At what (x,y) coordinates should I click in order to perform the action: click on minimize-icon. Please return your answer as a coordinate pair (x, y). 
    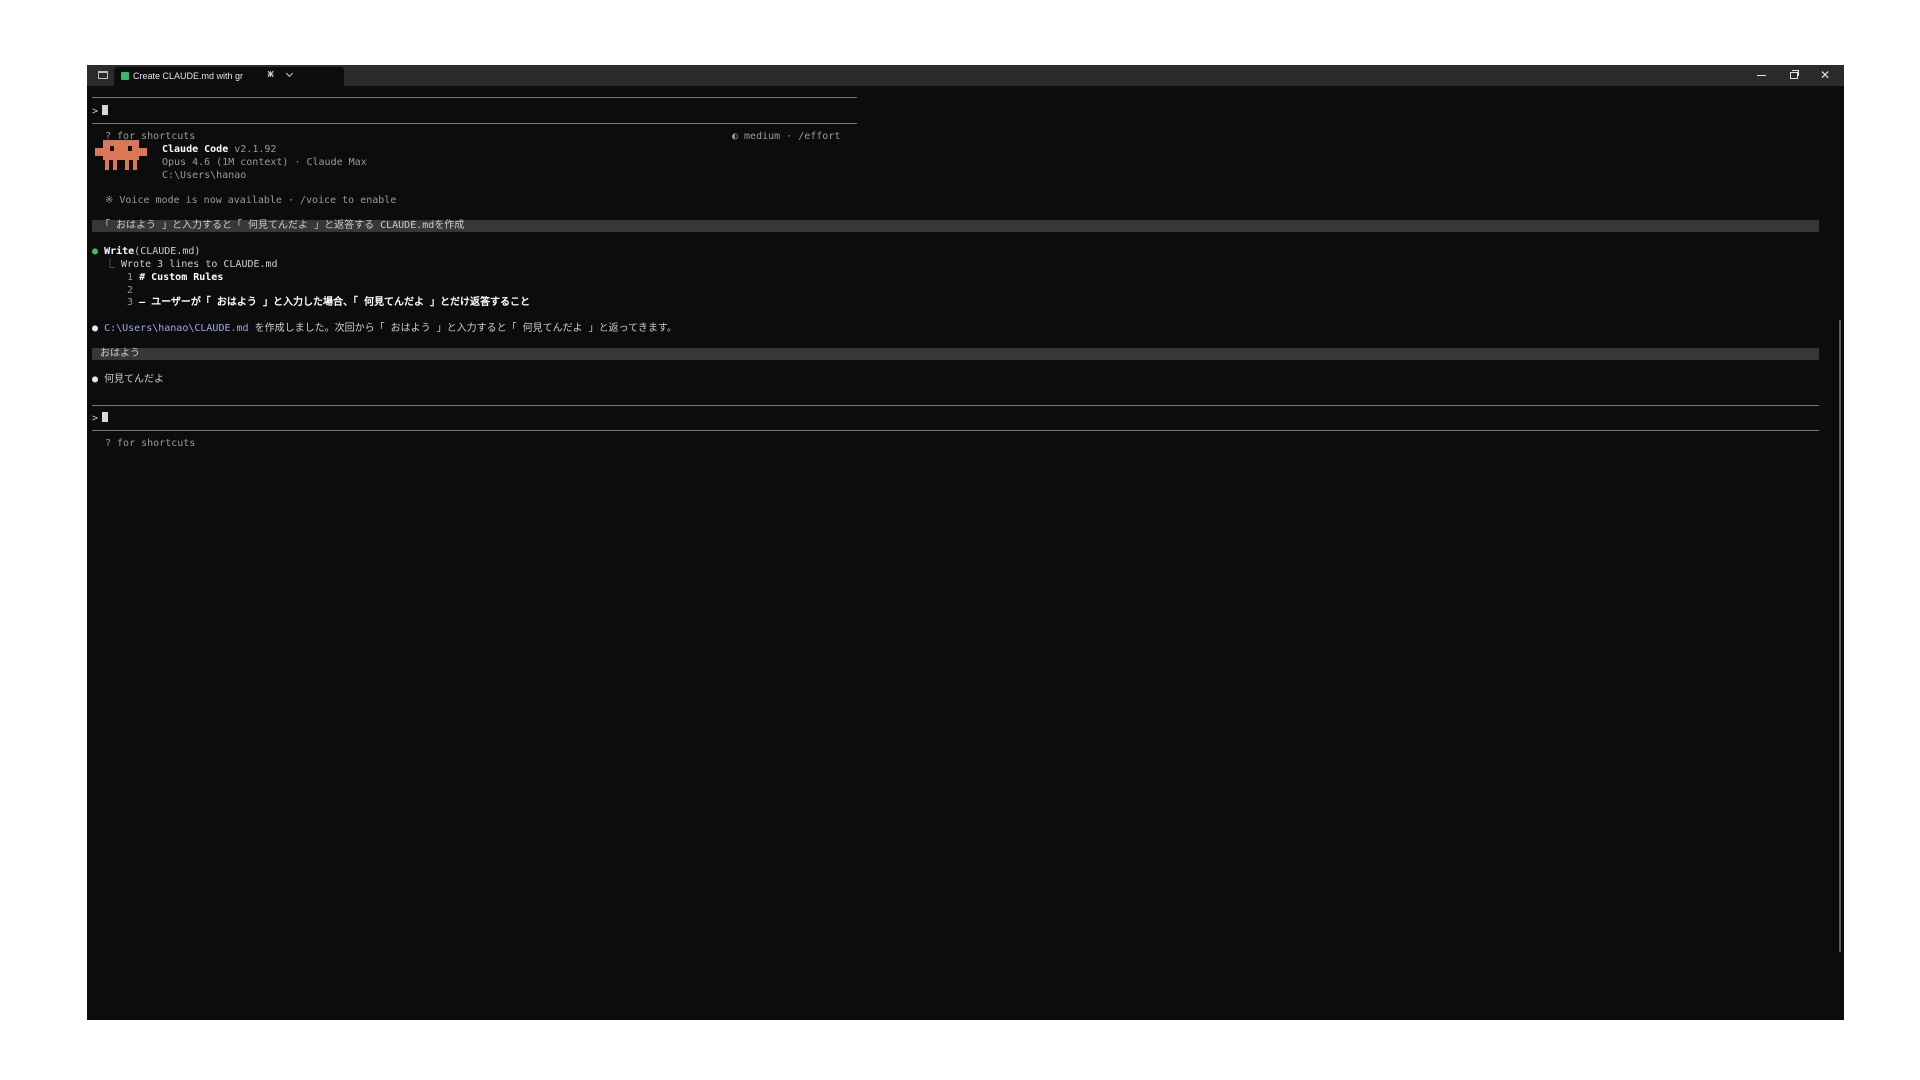
    Looking at the image, I should click on (1761, 75).